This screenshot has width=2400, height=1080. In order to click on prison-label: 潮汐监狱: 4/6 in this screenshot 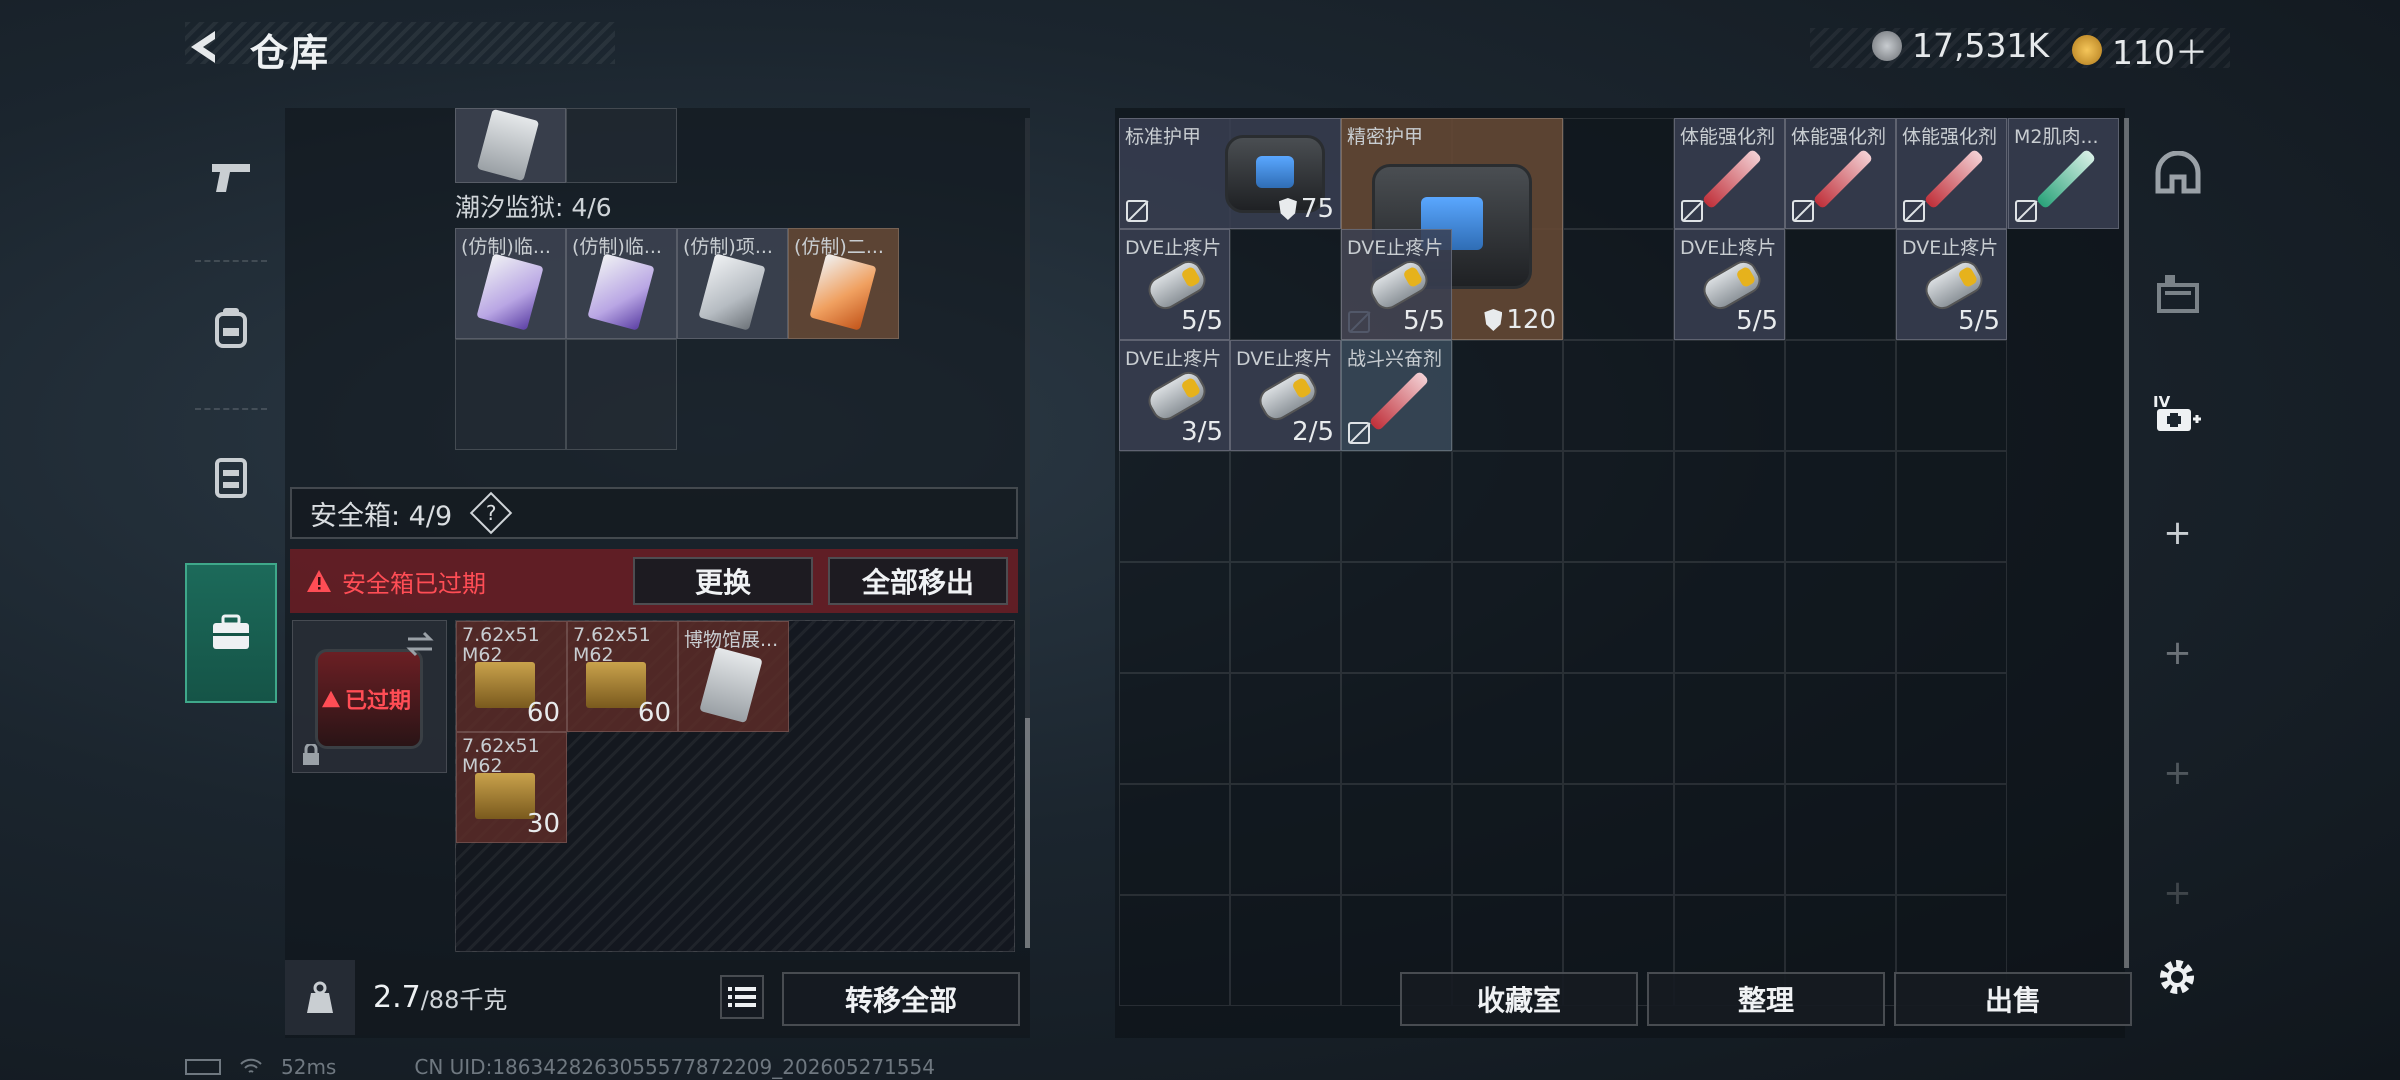, I will do `click(533, 207)`.